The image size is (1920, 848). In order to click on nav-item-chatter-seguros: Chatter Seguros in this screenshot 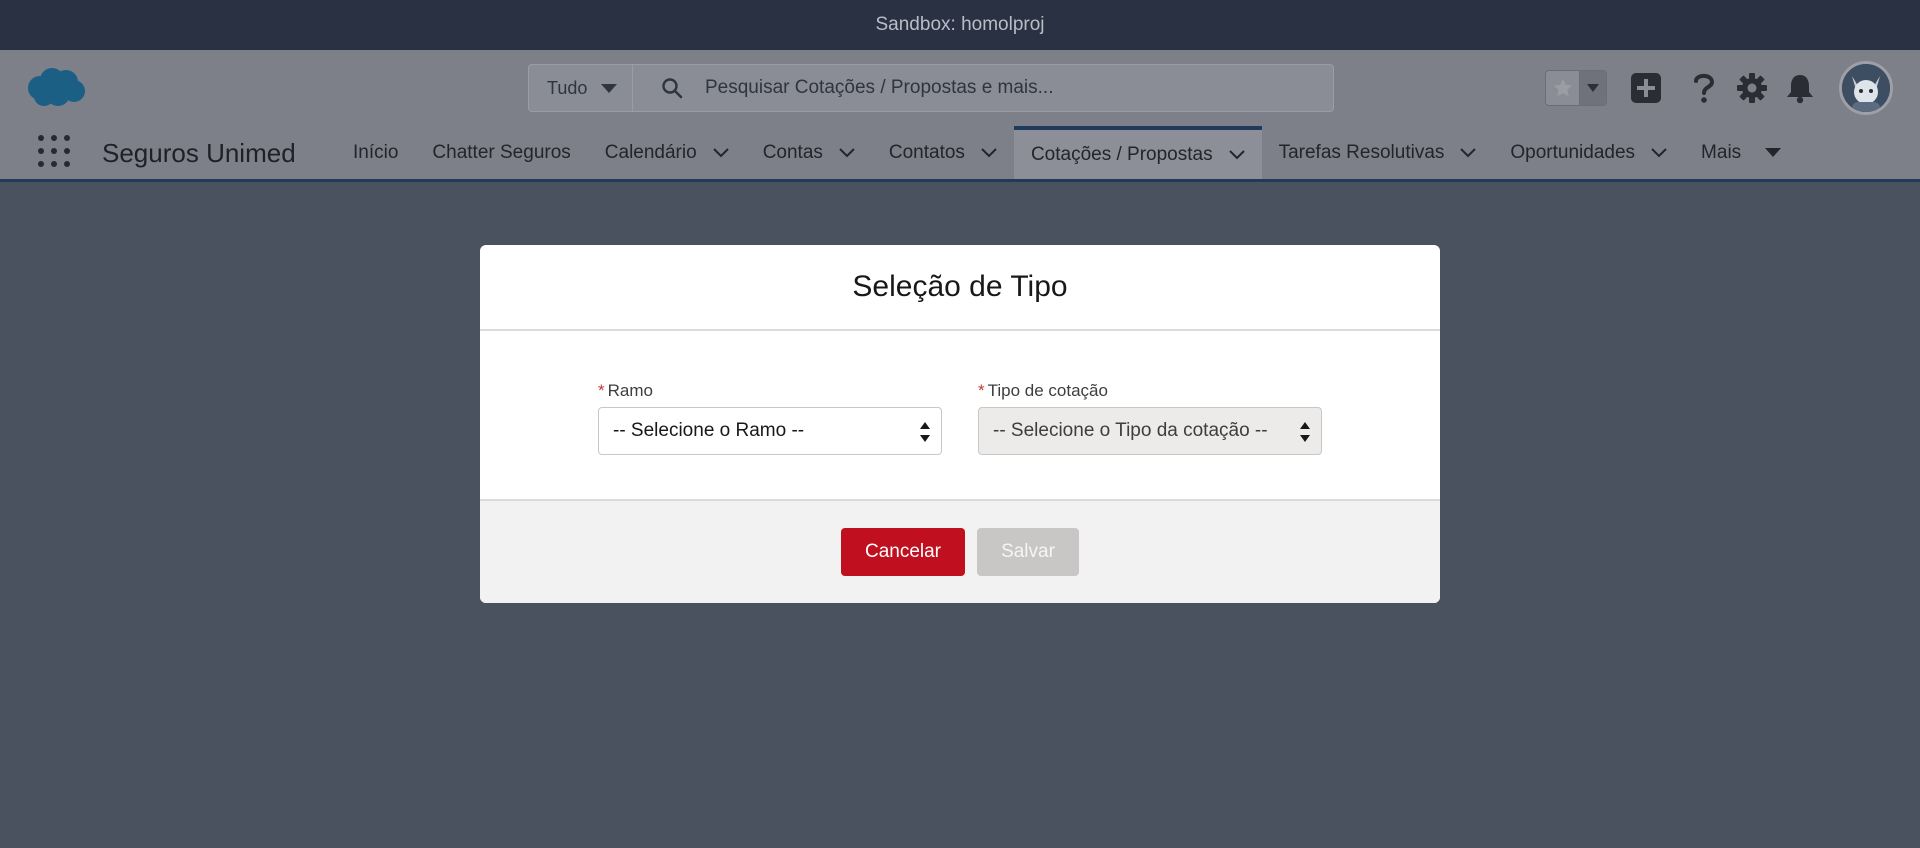, I will do `click(501, 152)`.